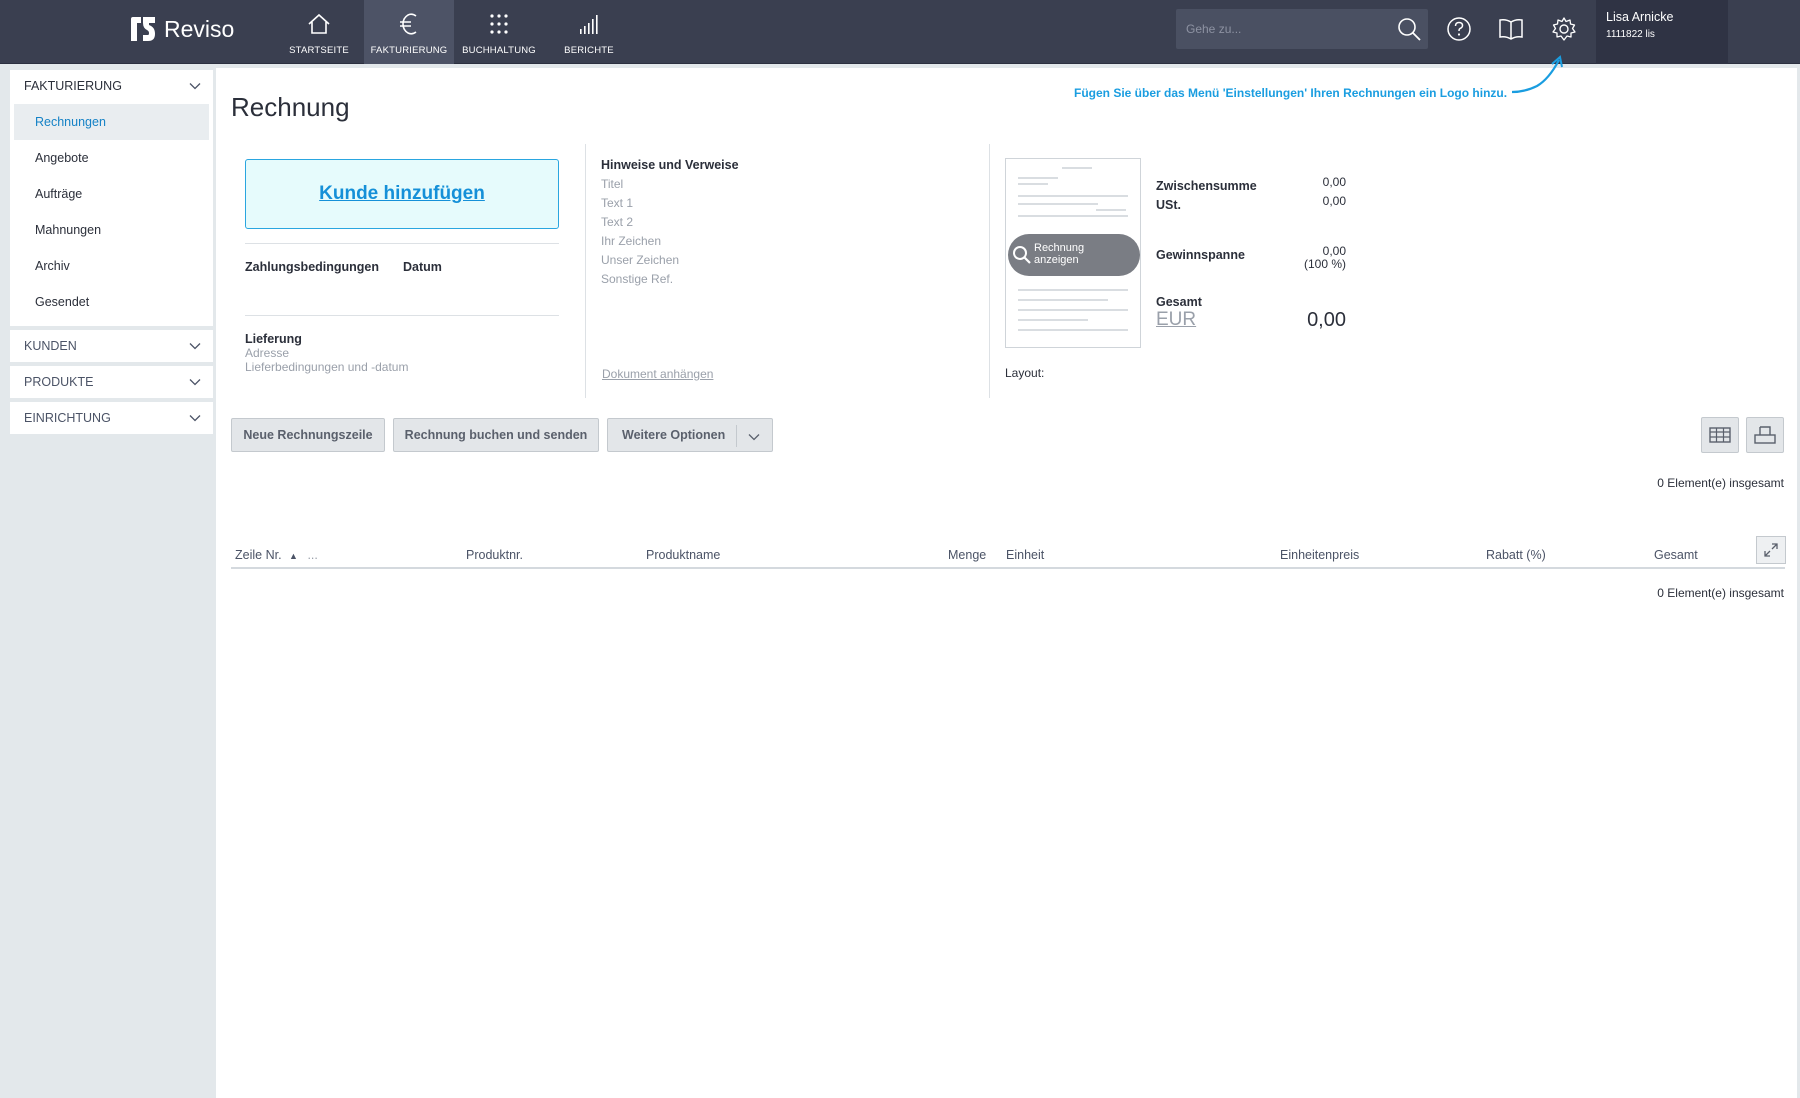 The image size is (1800, 1098). I want to click on sidebar-item-mahnungen: Mahnungen, so click(111, 230).